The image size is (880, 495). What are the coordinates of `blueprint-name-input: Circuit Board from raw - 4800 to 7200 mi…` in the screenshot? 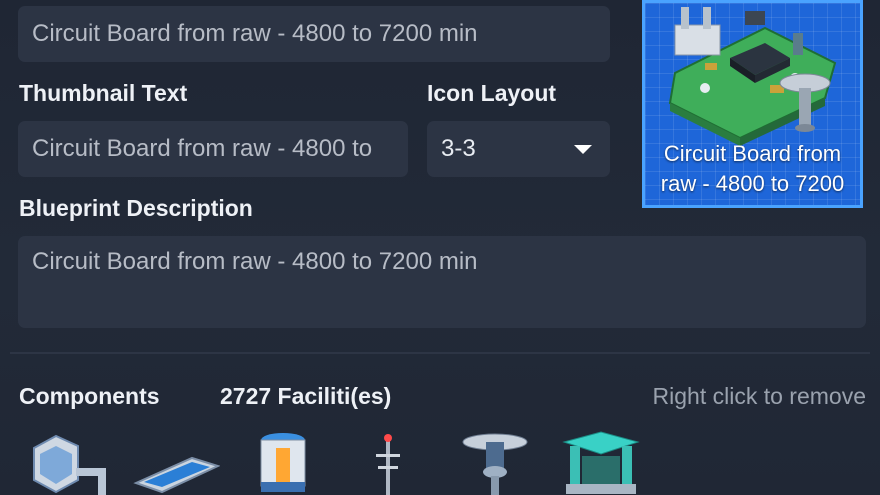 It's located at (314, 34).